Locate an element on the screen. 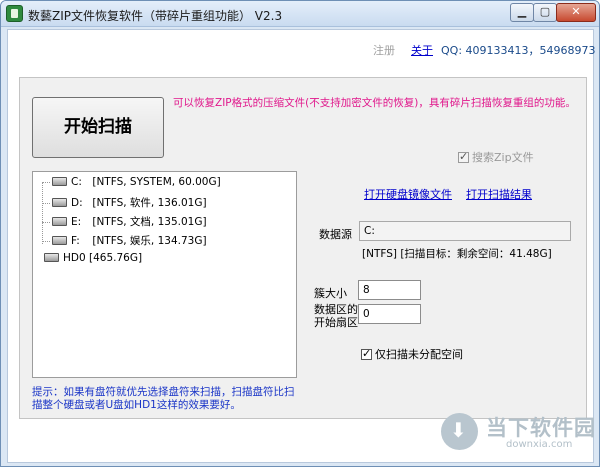  drive-info: [NTFS, SYSTEM, 60.00G] is located at coordinates (156, 182).